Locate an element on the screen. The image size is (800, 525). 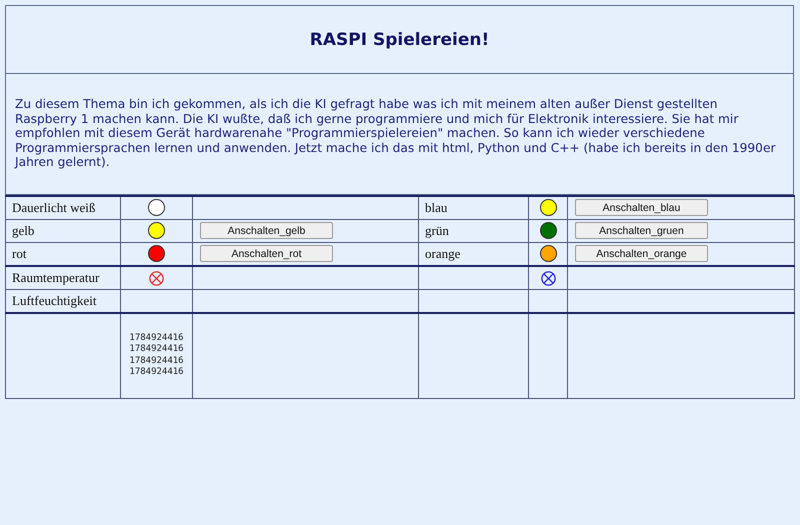
switch-on-button: Anschalten_gruen is located at coordinates (641, 230).